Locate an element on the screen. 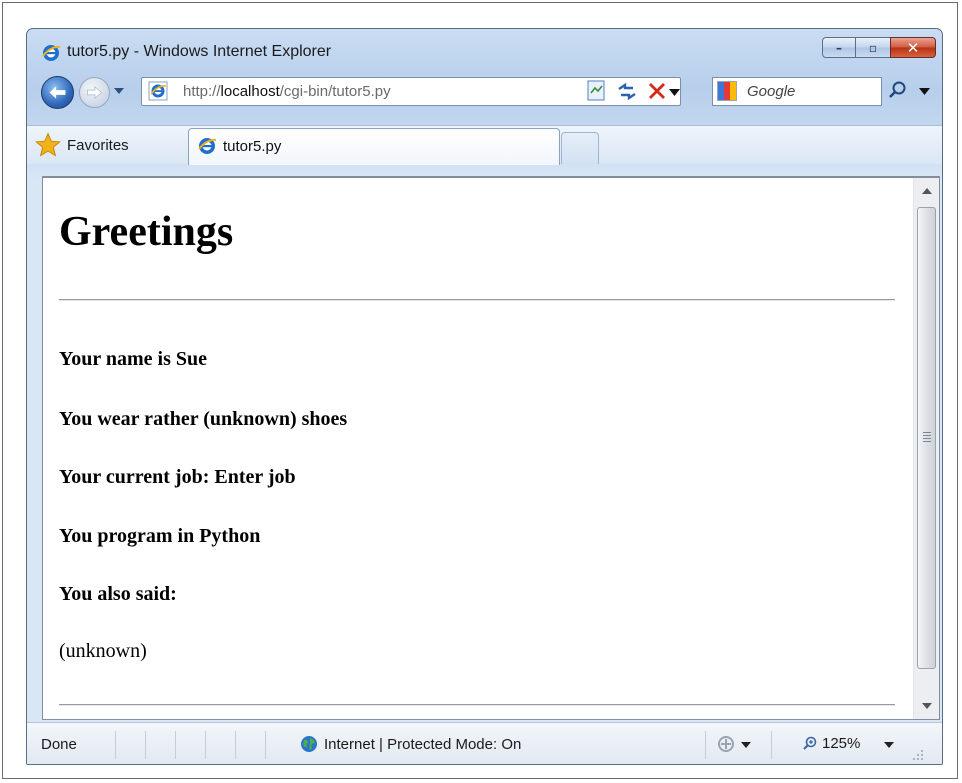  job-line: Your current job: Enter job is located at coordinates (177, 477).